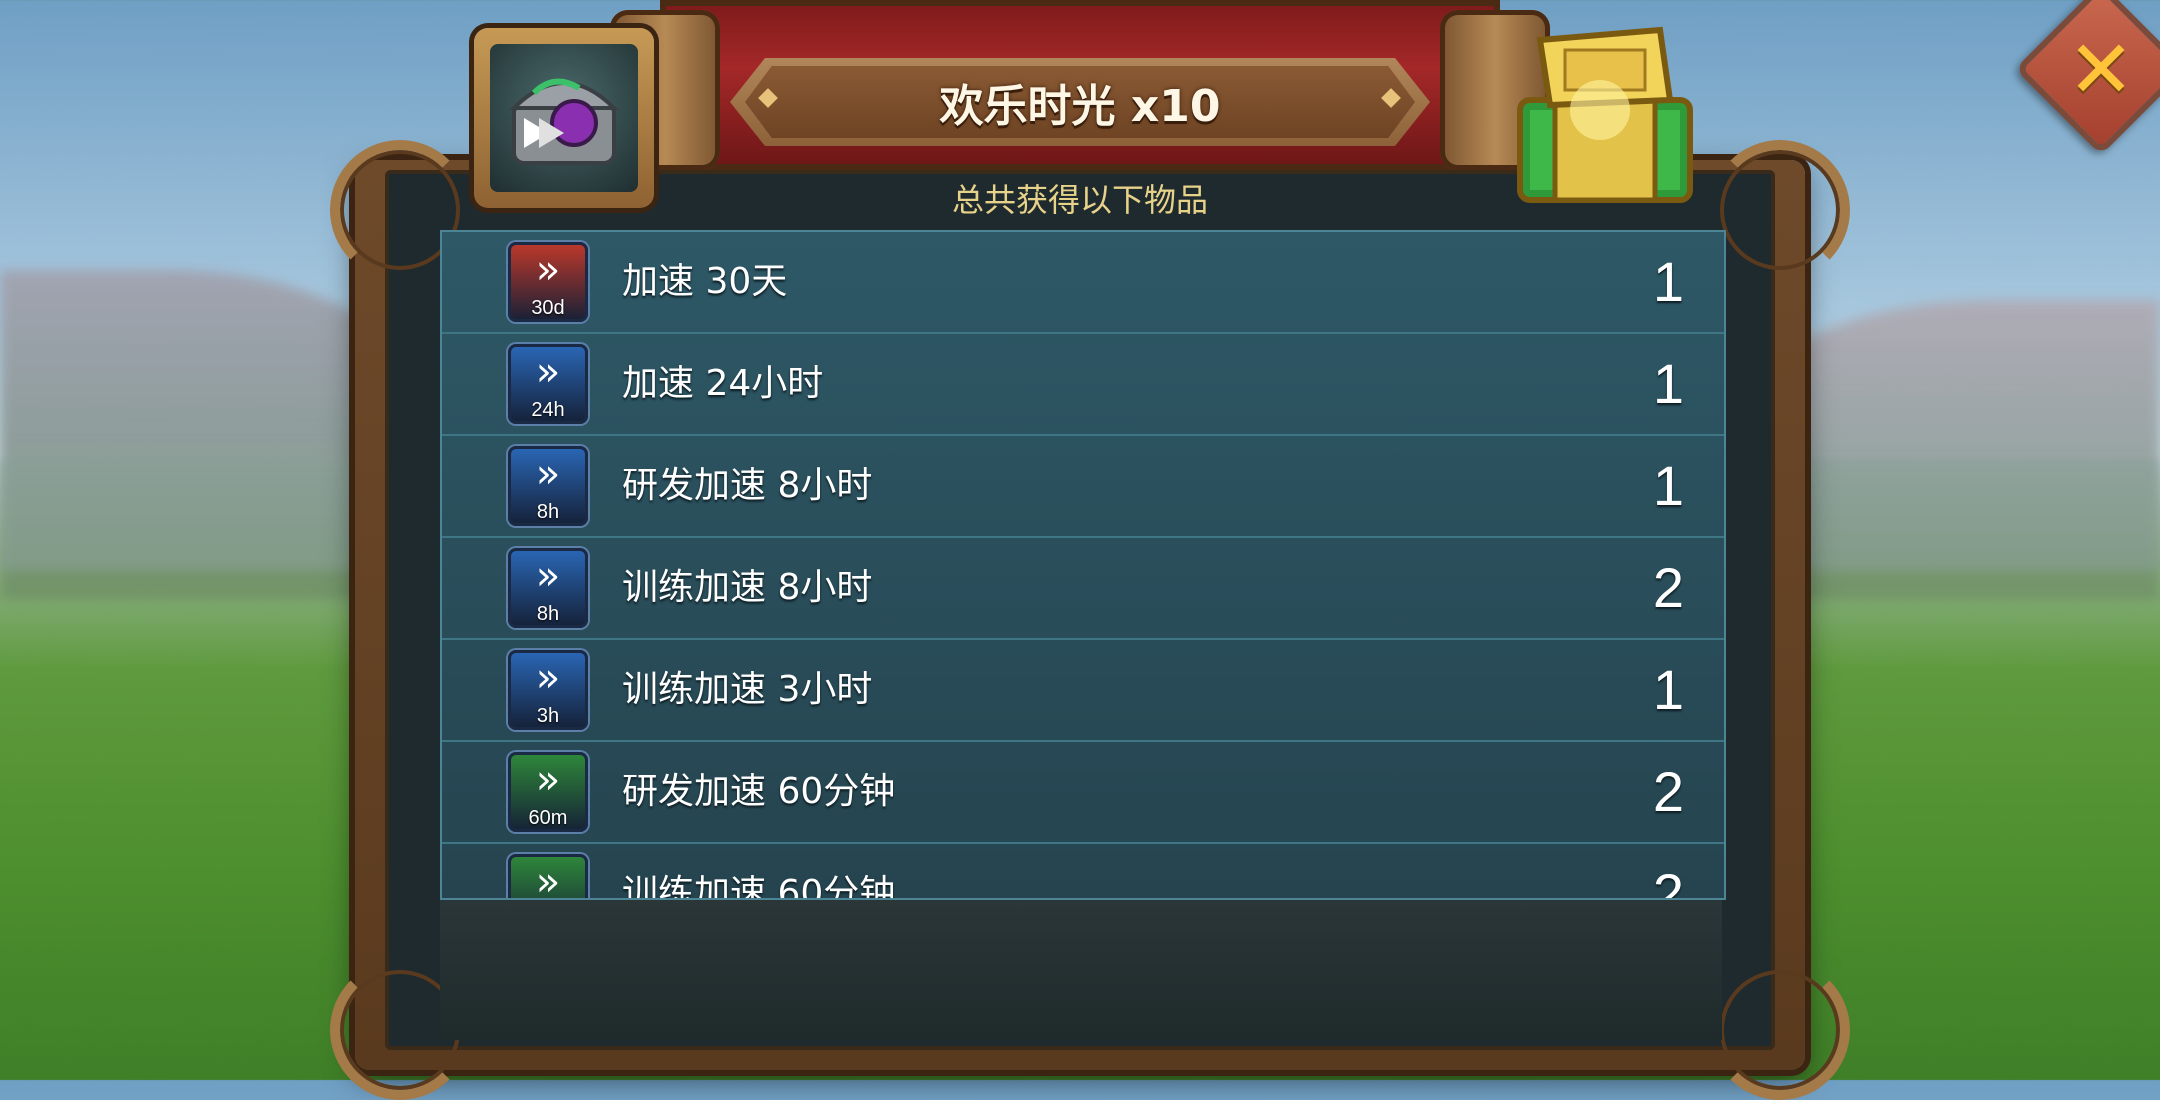 The image size is (2160, 1100). What do you see at coordinates (1083, 793) in the screenshot?
I see `reward-row: » 60m 研发加速 60分钟 2` at bounding box center [1083, 793].